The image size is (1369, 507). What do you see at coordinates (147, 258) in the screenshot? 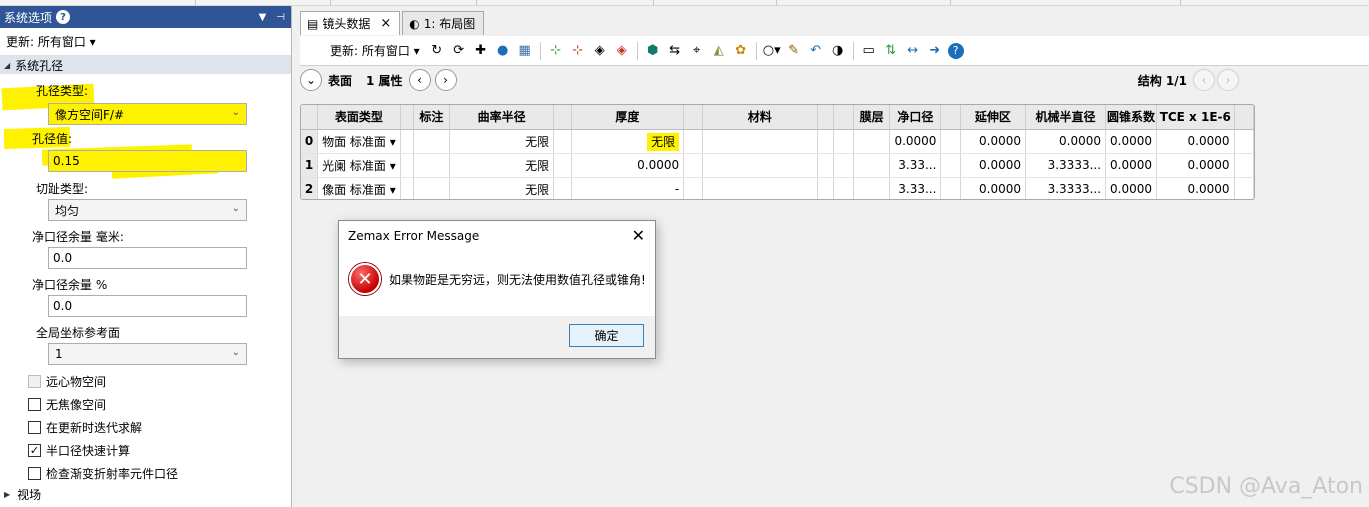
I see `clear-margin-mm-input: 0.0` at bounding box center [147, 258].